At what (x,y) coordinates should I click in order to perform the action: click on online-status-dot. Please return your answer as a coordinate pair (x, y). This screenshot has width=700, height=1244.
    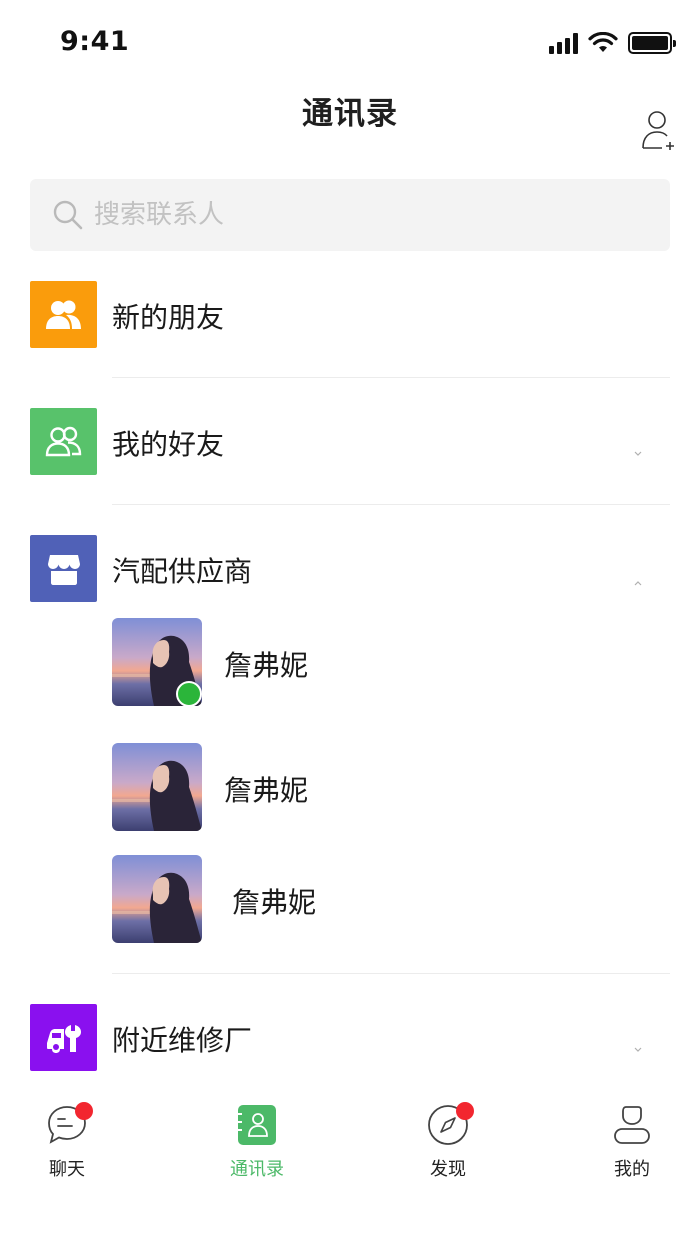
    Looking at the image, I should click on (189, 694).